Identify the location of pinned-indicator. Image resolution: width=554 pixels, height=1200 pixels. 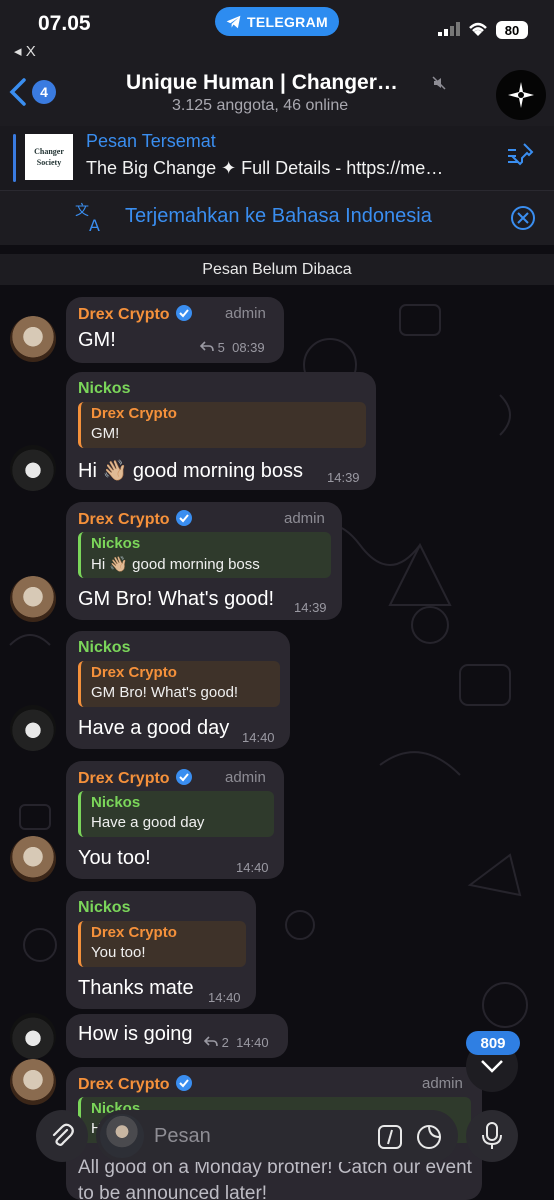
(14, 158).